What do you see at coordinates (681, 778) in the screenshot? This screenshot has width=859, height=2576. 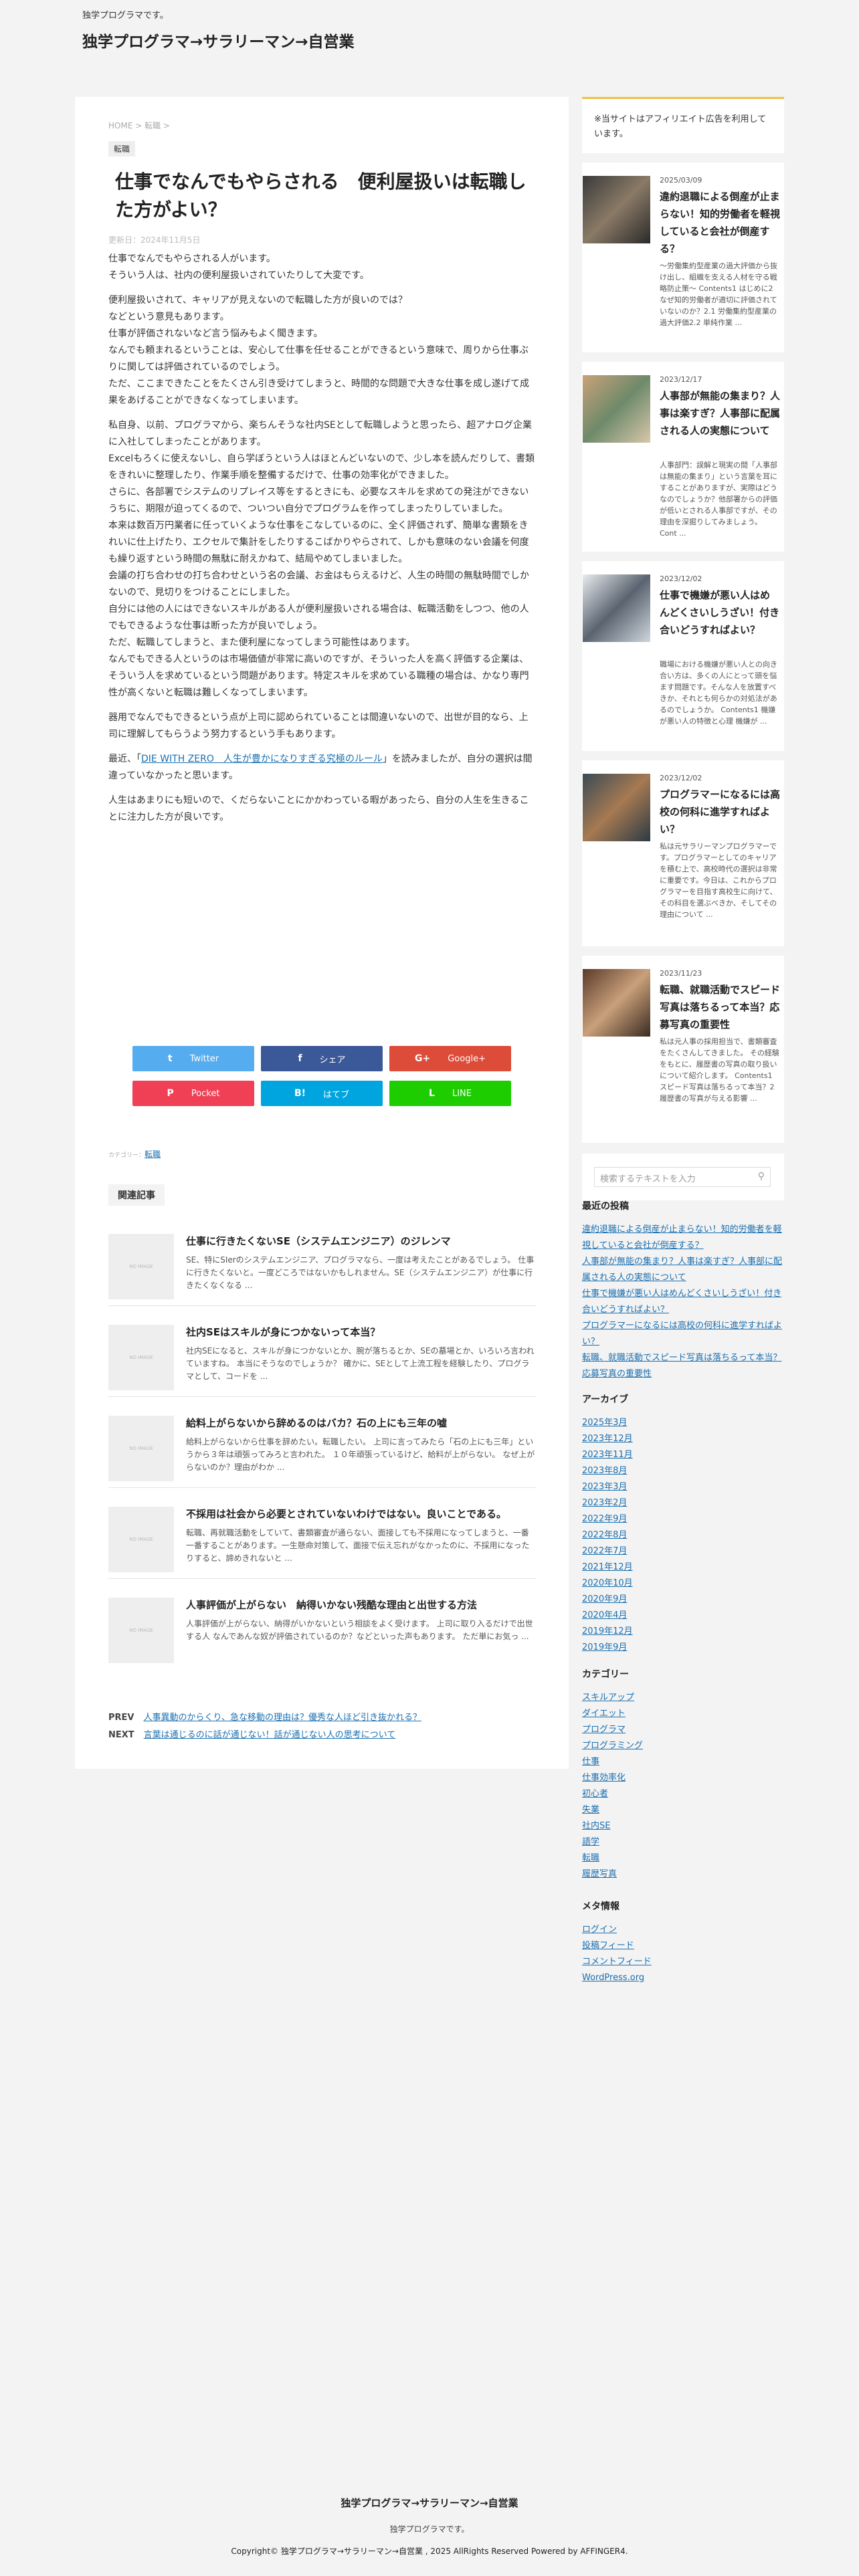 I see `post-date: 2023/12/02` at bounding box center [681, 778].